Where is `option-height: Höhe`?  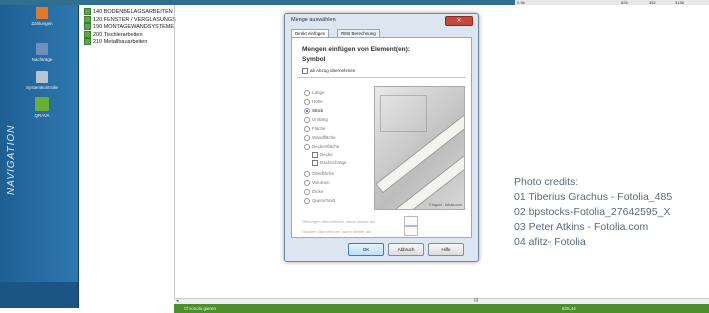 option-height: Höhe is located at coordinates (313, 102).